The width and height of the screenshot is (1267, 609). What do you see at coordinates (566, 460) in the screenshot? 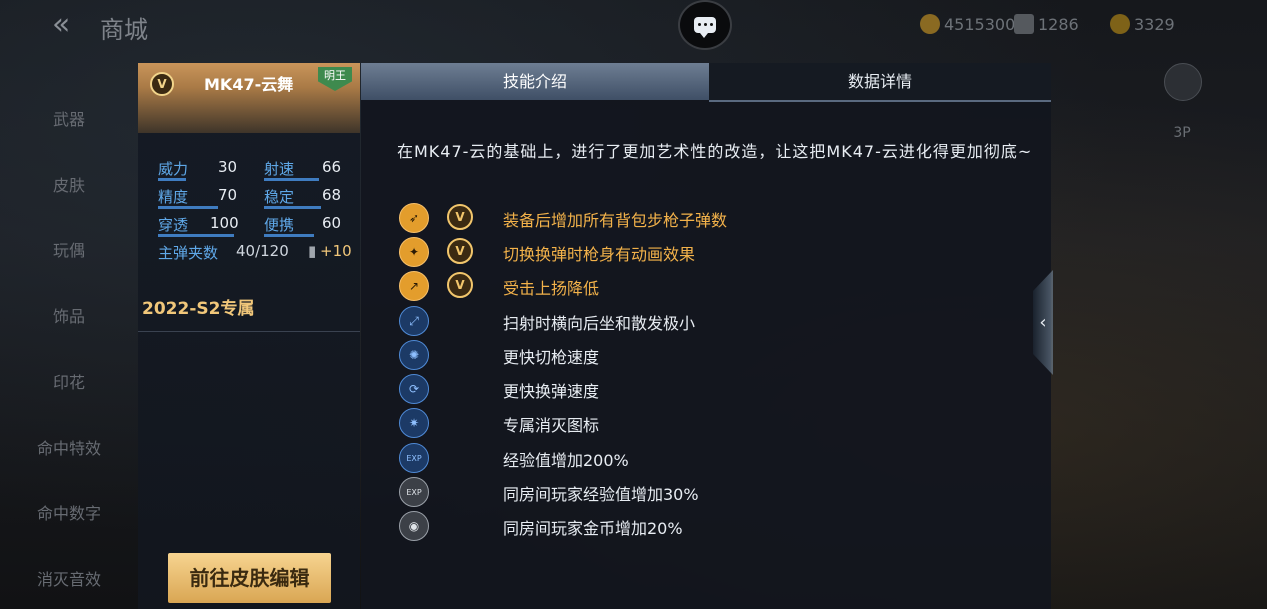
I see `skill-text: 经验值增加200%` at bounding box center [566, 460].